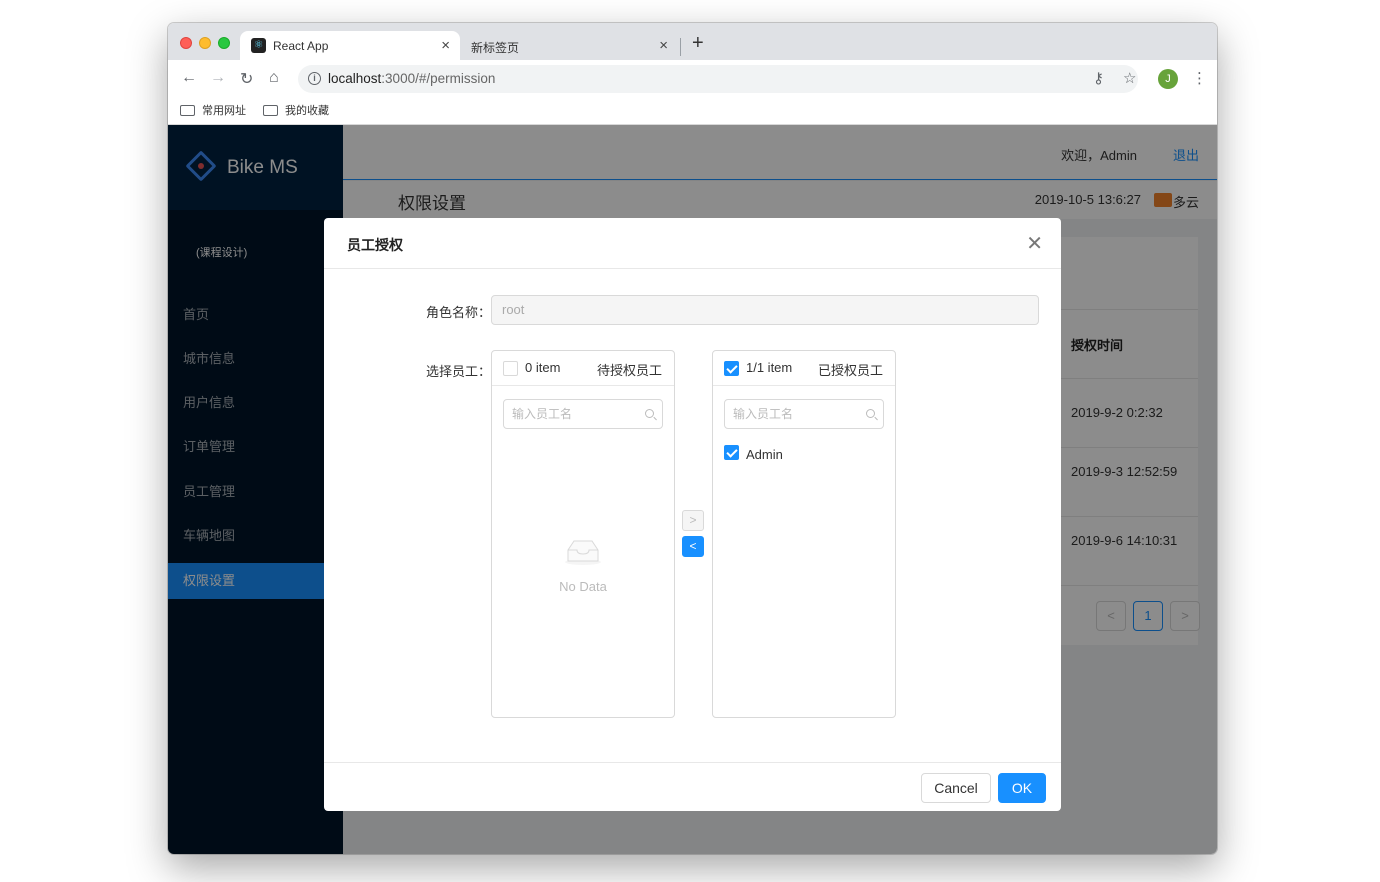 The image size is (1380, 882). I want to click on close-window-button, so click(186, 43).